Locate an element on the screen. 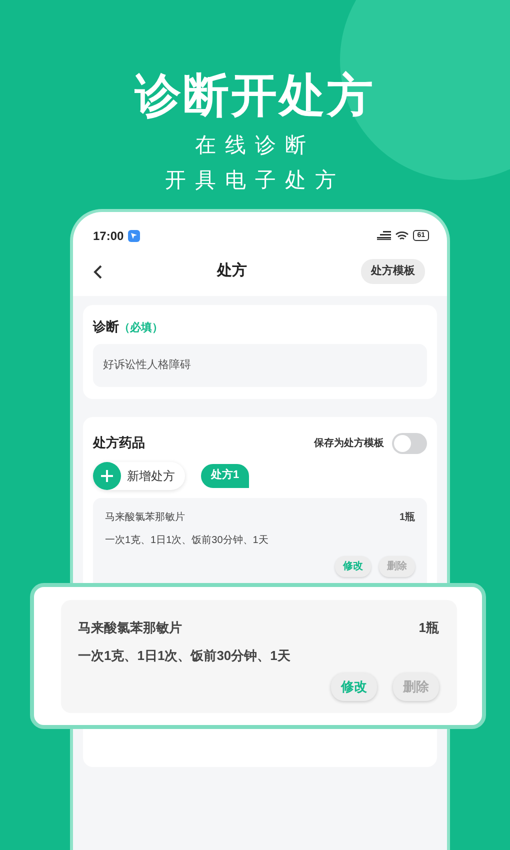 This screenshot has height=850, width=510. signal-icon is located at coordinates (384, 235).